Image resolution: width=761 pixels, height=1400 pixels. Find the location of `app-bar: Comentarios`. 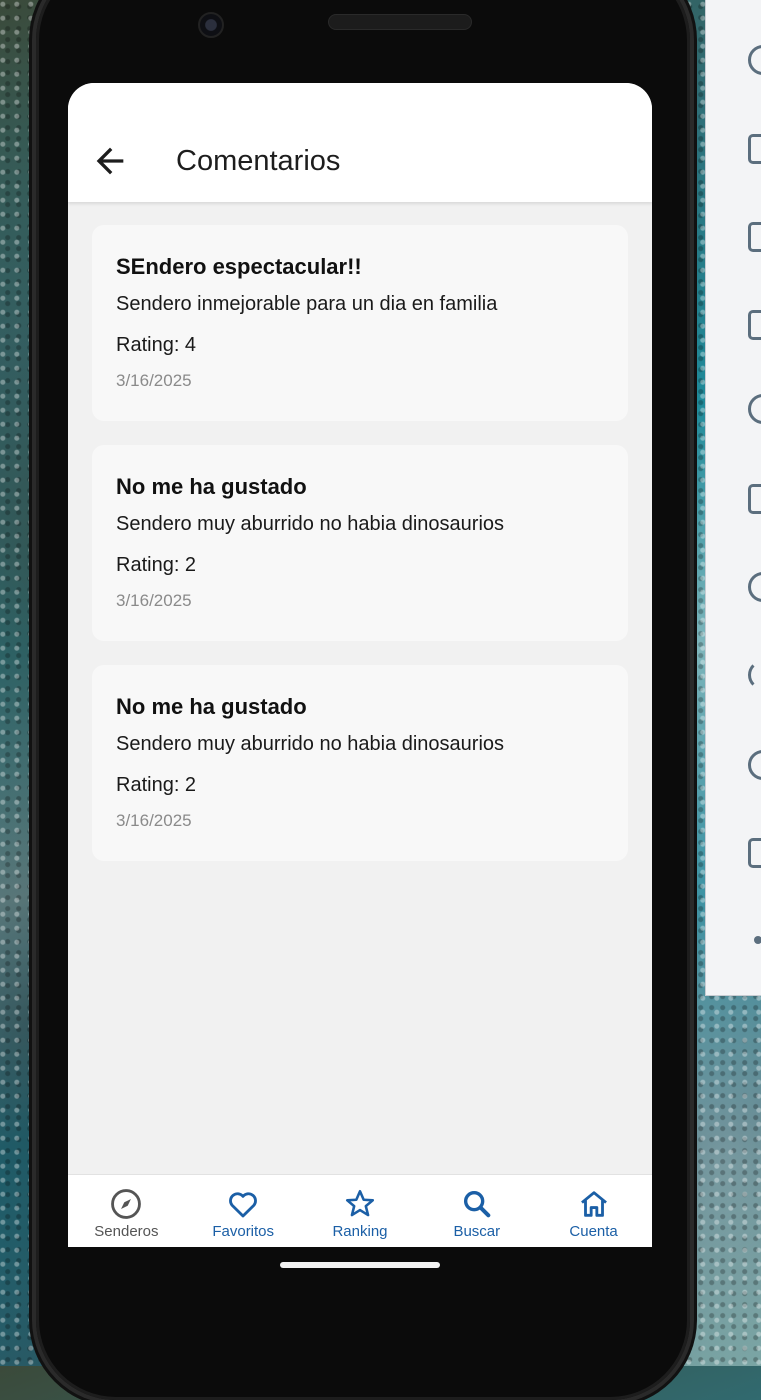

app-bar: Comentarios is located at coordinates (360, 142).